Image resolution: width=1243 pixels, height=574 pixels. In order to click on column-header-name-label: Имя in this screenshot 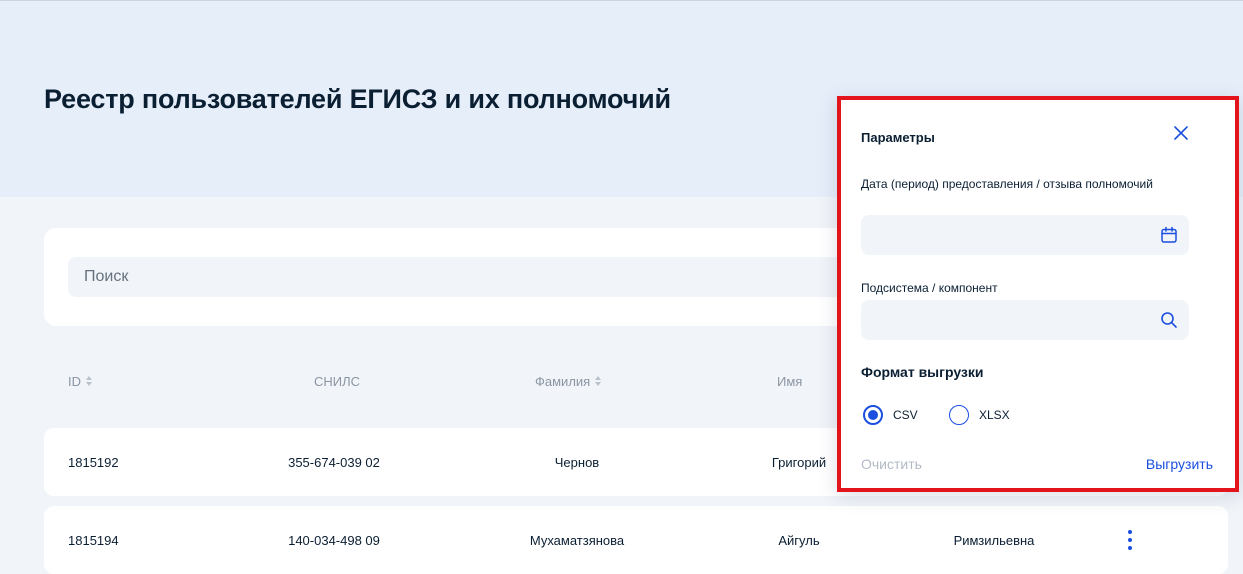, I will do `click(790, 381)`.